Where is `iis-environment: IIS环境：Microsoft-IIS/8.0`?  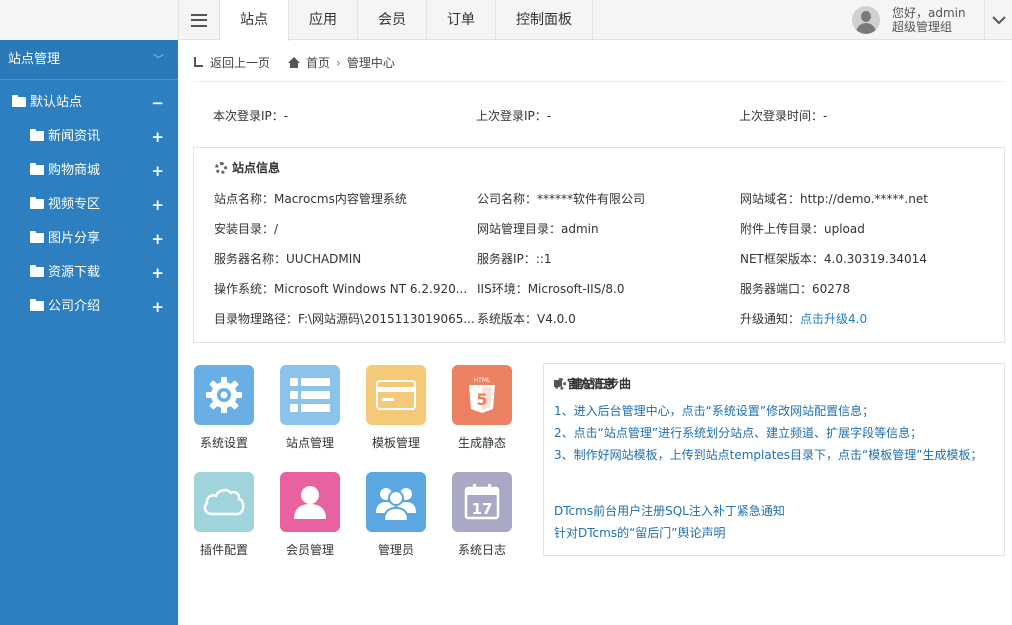
iis-environment: IIS环境：Microsoft-IIS/8.0 is located at coordinates (551, 289).